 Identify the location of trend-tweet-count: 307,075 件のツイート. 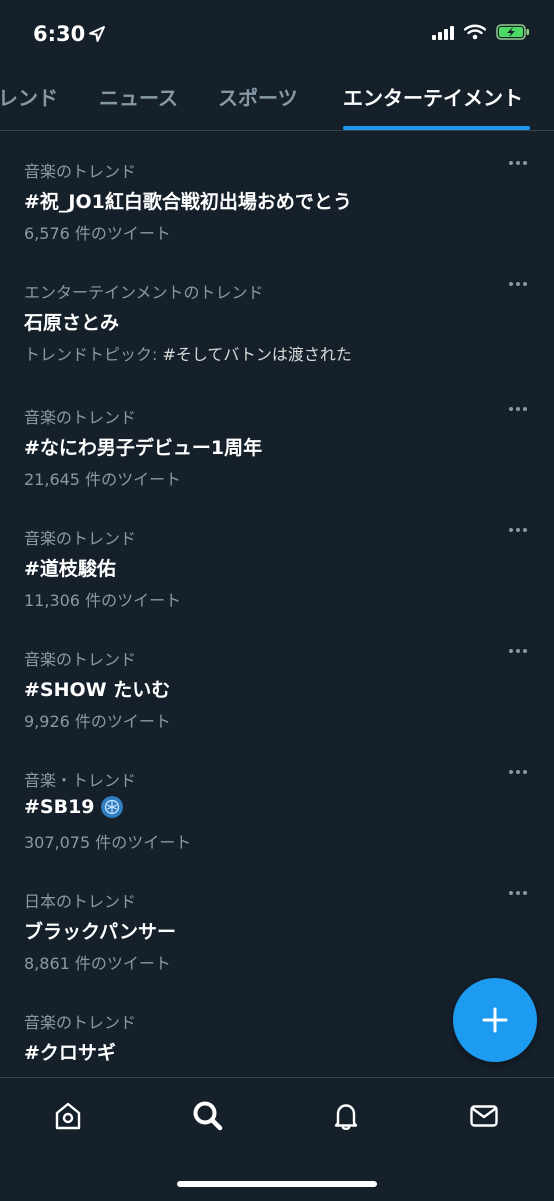
(108, 842).